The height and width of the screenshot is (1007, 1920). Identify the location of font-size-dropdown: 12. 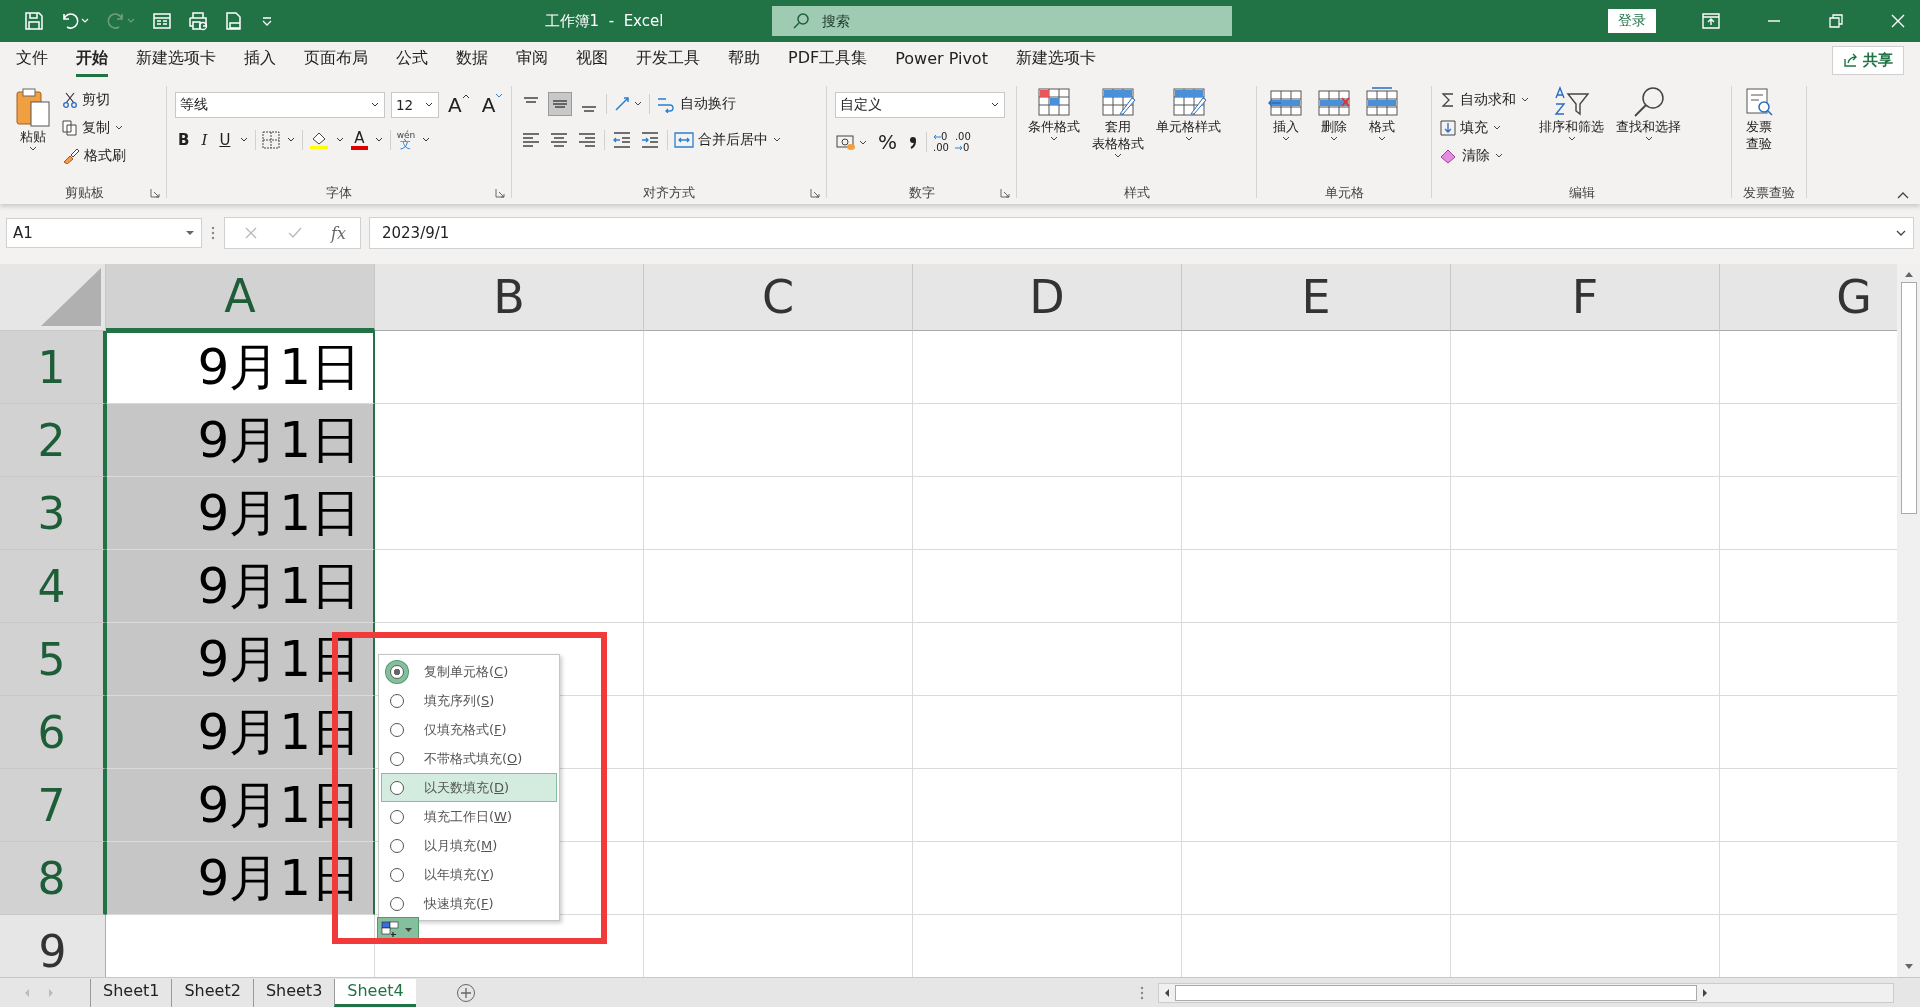
(415, 105).